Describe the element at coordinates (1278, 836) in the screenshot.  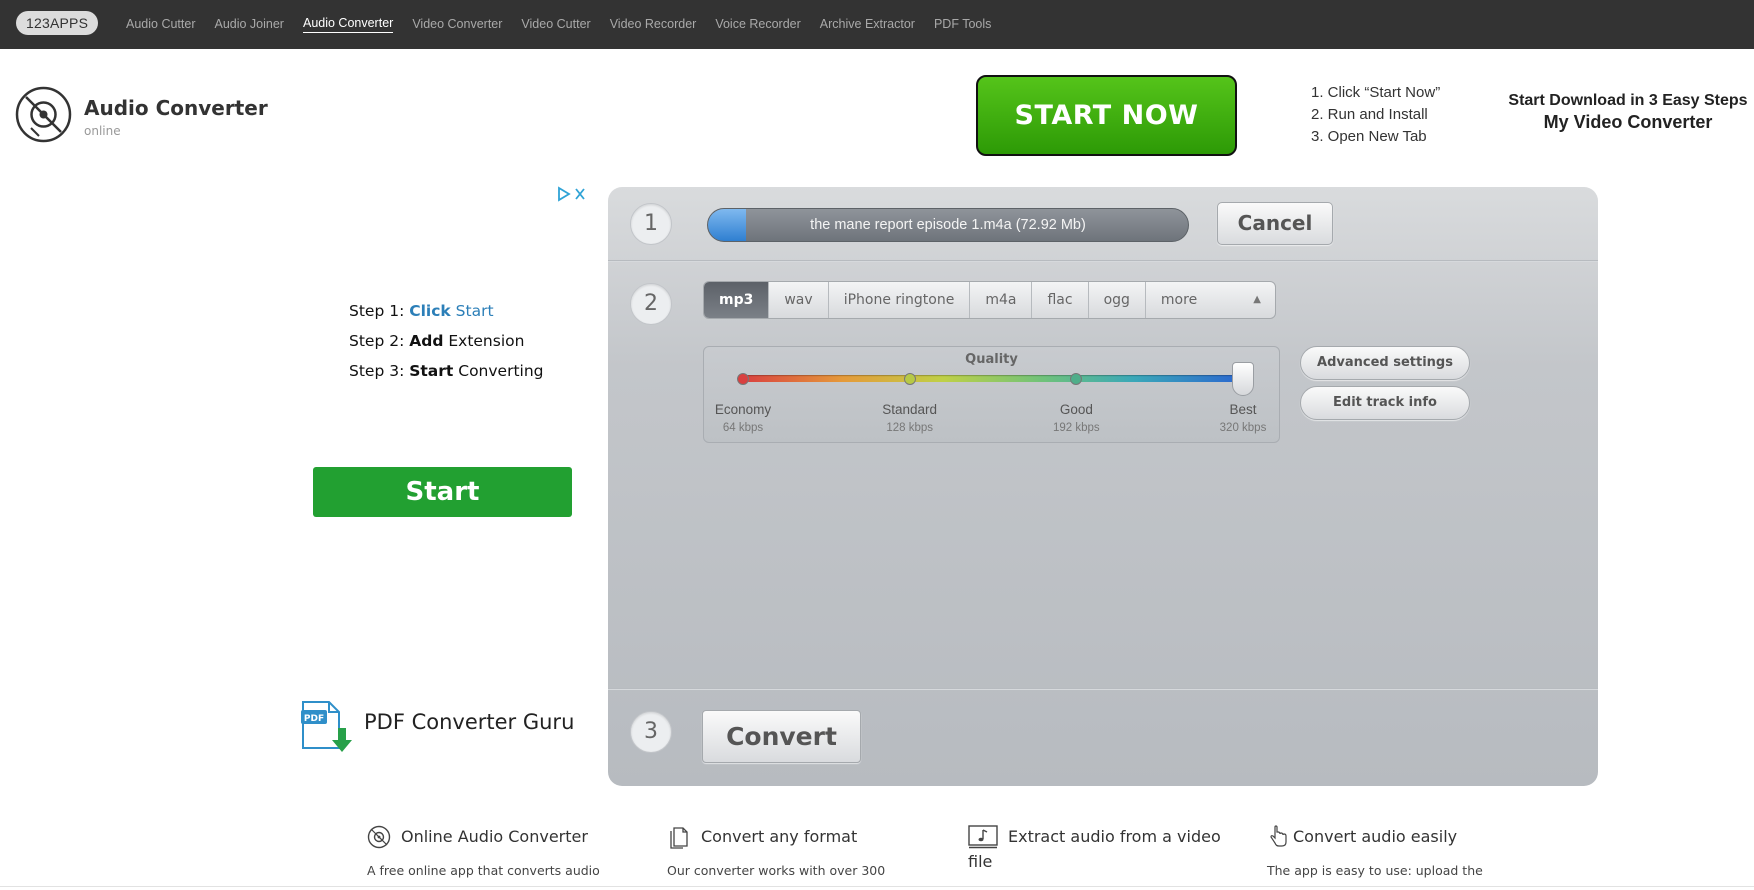
I see `pointer-hand-icon` at that location.